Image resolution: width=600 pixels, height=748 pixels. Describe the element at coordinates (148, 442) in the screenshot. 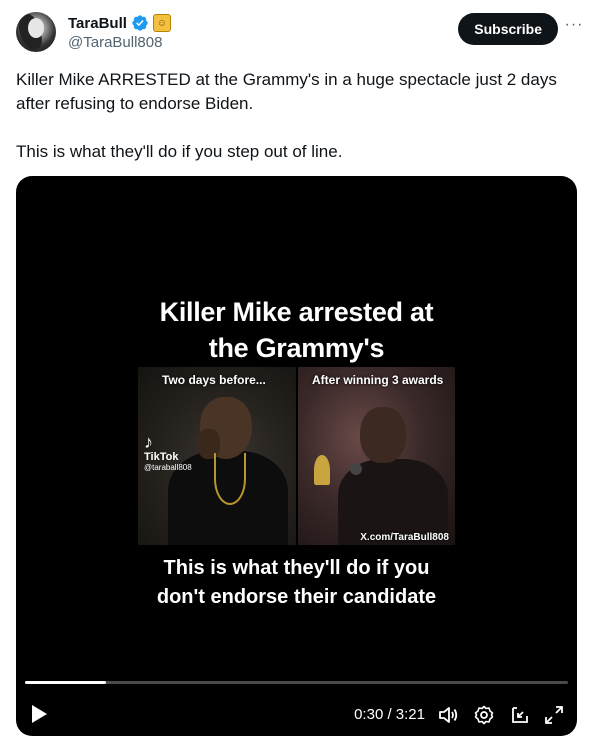

I see `tiktok-logo-icon: ♪` at that location.